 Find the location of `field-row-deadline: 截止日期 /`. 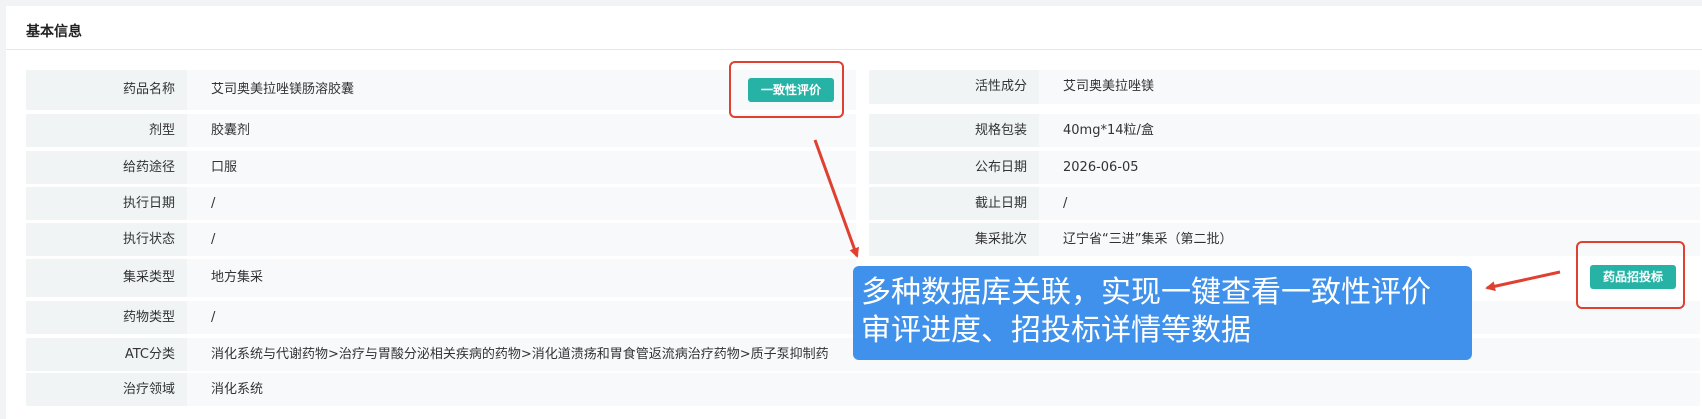

field-row-deadline: 截止日期 / is located at coordinates (1284, 203).